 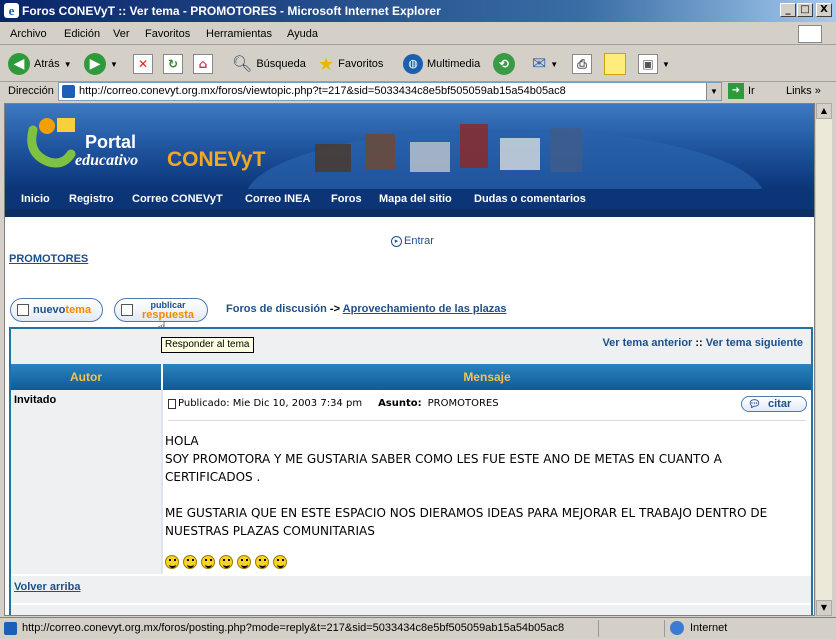 What do you see at coordinates (91, 199) in the screenshot?
I see `nav-registro: Registro` at bounding box center [91, 199].